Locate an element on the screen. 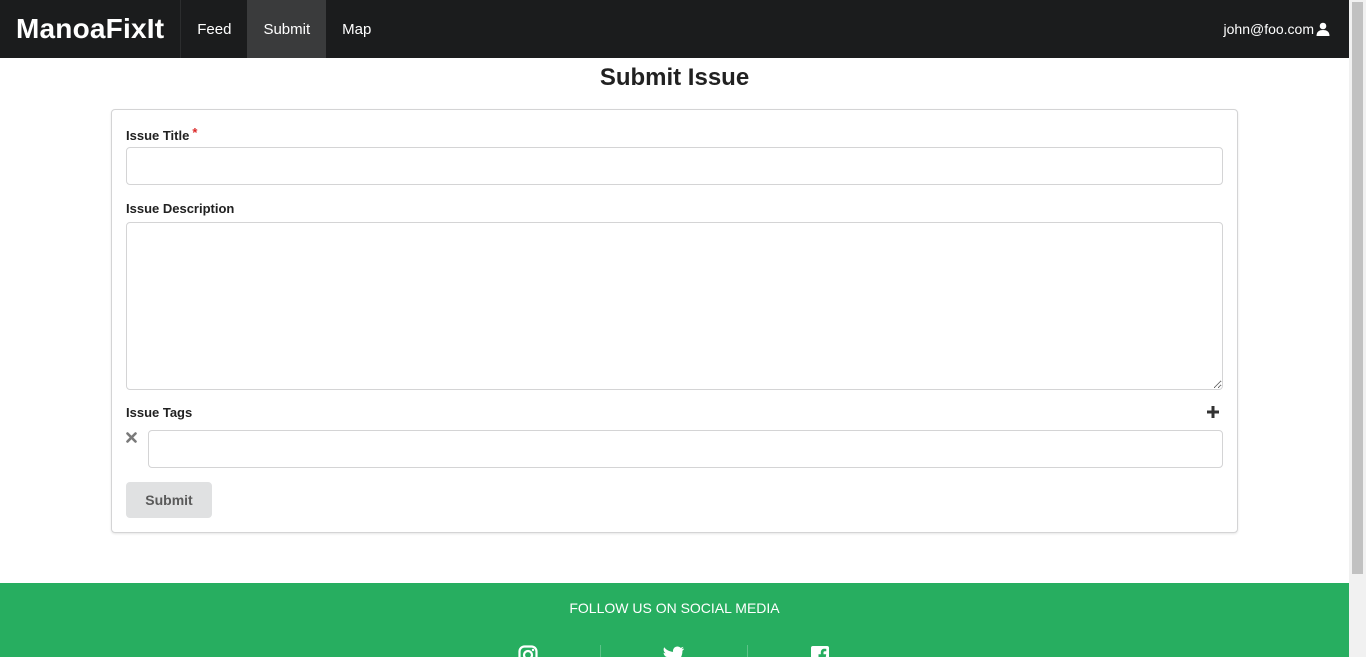 Image resolution: width=1366 pixels, height=657 pixels. top-navbar: ManoaFixIt Feed Submit Map john@foo.com is located at coordinates (674, 29).